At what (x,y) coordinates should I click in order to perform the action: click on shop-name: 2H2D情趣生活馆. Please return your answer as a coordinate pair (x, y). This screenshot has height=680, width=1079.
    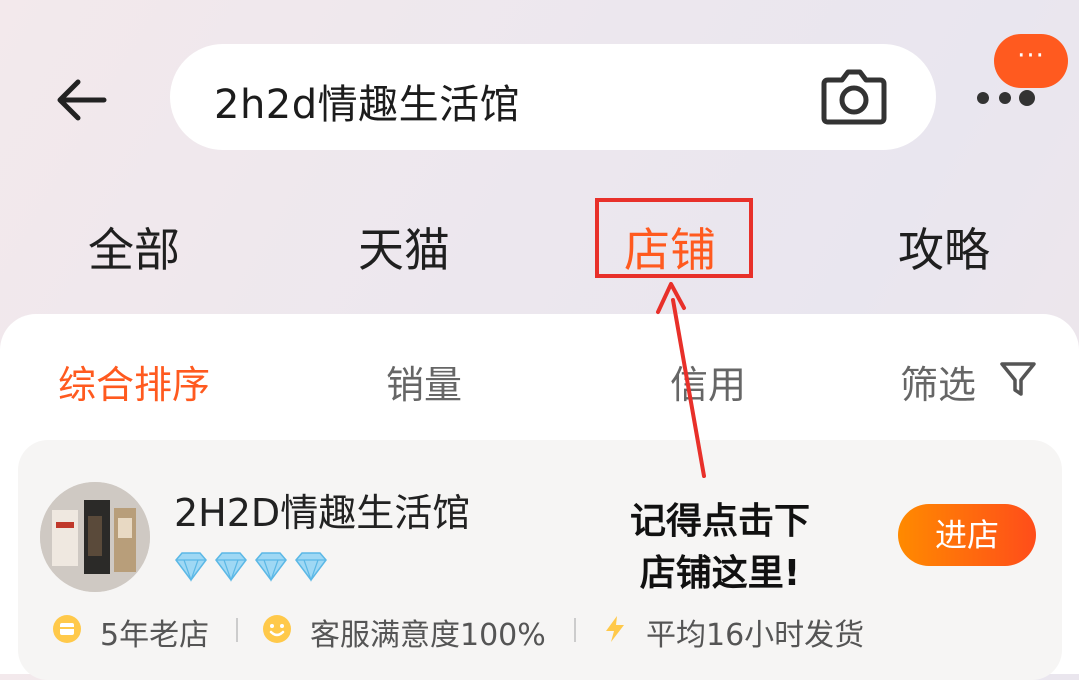
    Looking at the image, I should click on (322, 509).